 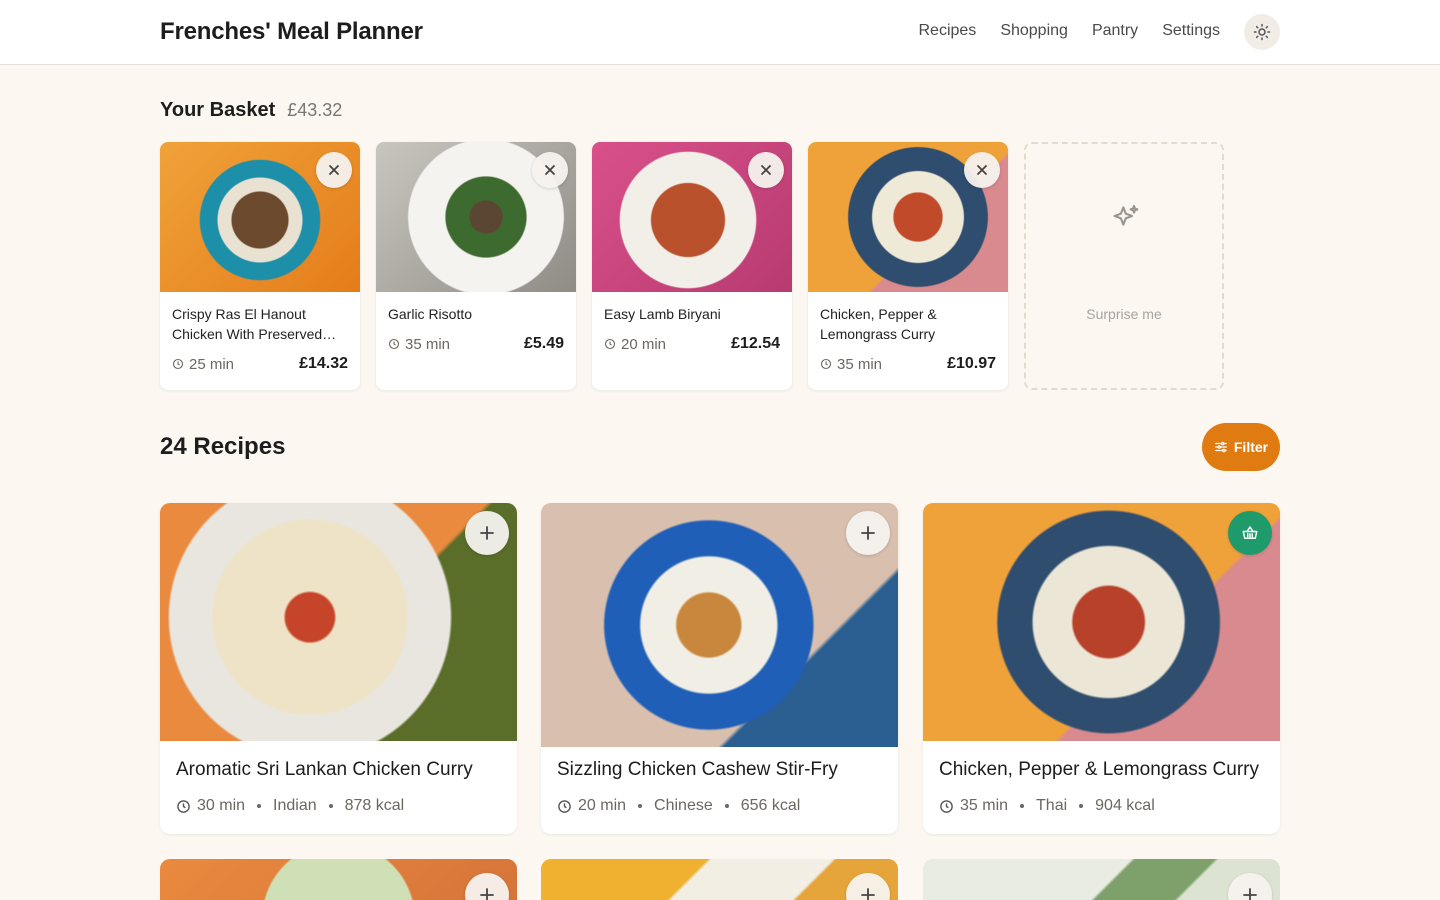 What do you see at coordinates (430, 314) in the screenshot?
I see `basket-item-name: Garlic Risotto` at bounding box center [430, 314].